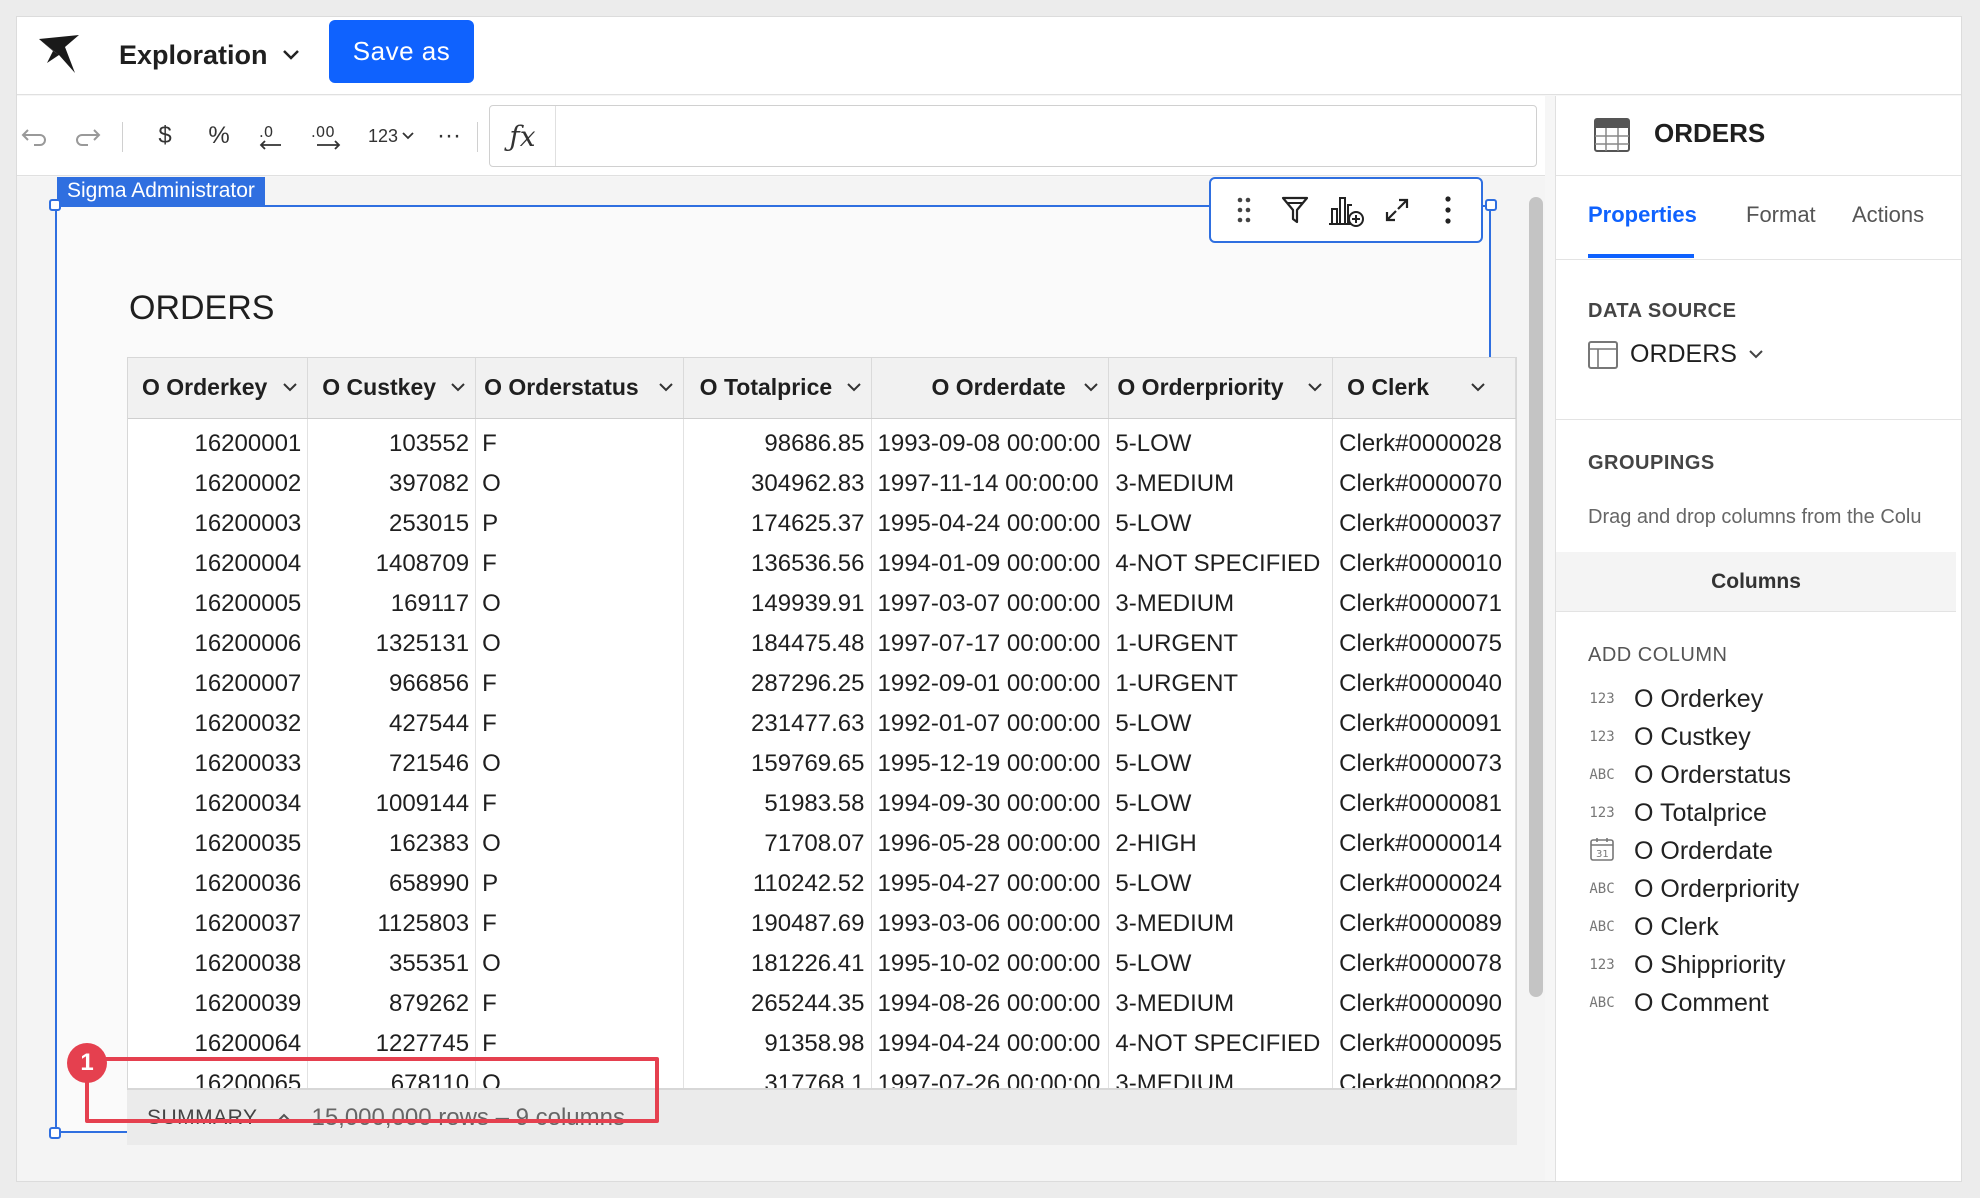 Image resolution: width=1980 pixels, height=1198 pixels. What do you see at coordinates (1424, 724) in the screenshot?
I see `table-cell: Clerk#0000091` at bounding box center [1424, 724].